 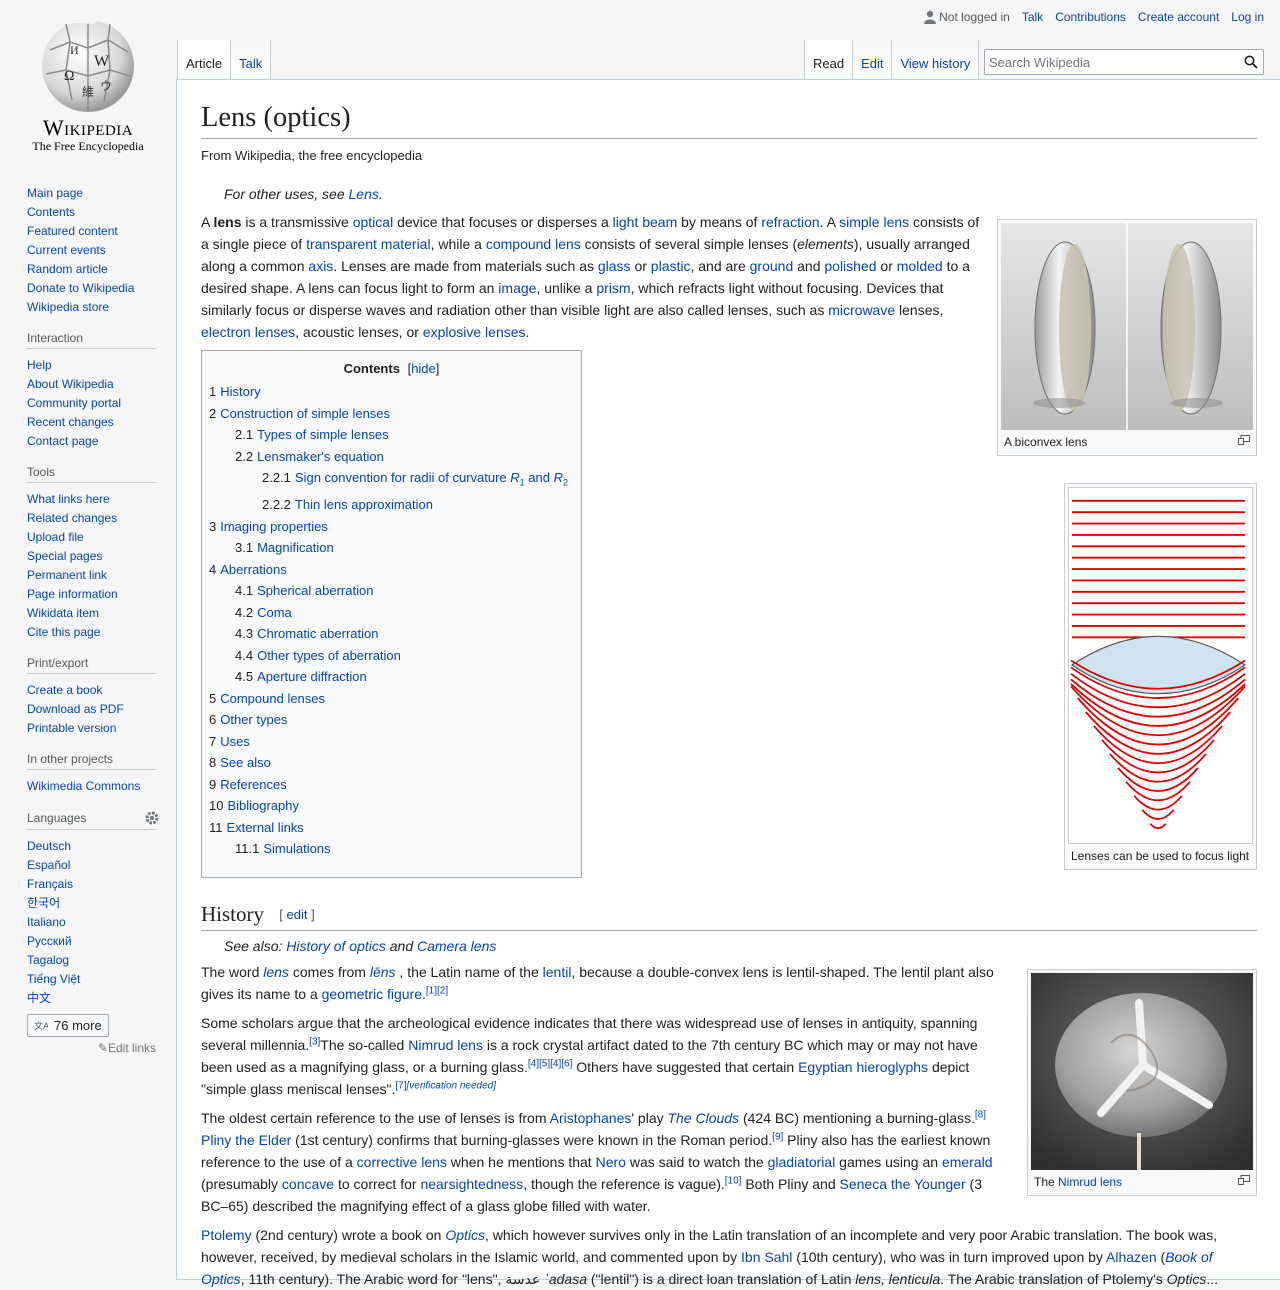 I want to click on citation-link: [2], so click(x=442, y=990).